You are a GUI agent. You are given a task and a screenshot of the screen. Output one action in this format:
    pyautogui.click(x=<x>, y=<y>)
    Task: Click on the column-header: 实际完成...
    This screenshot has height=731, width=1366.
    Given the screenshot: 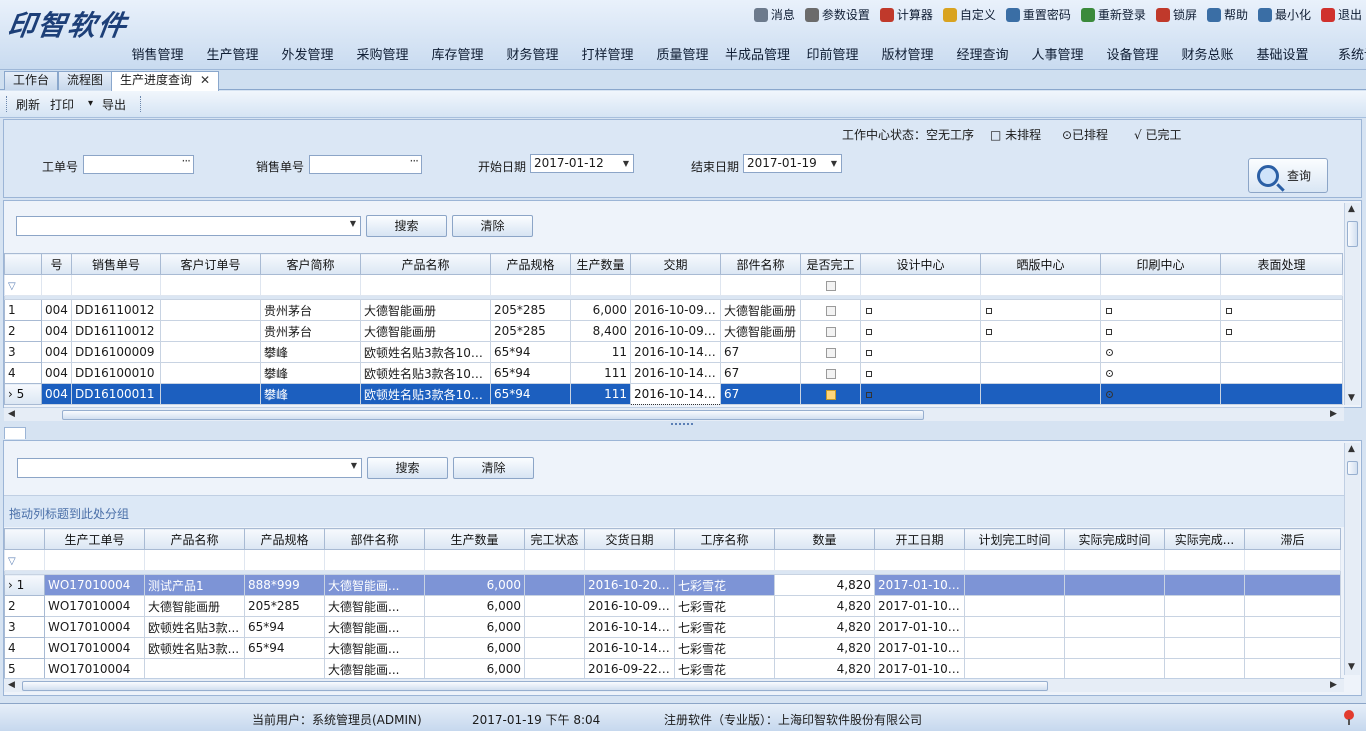 What is the action you would take?
    pyautogui.click(x=1204, y=539)
    